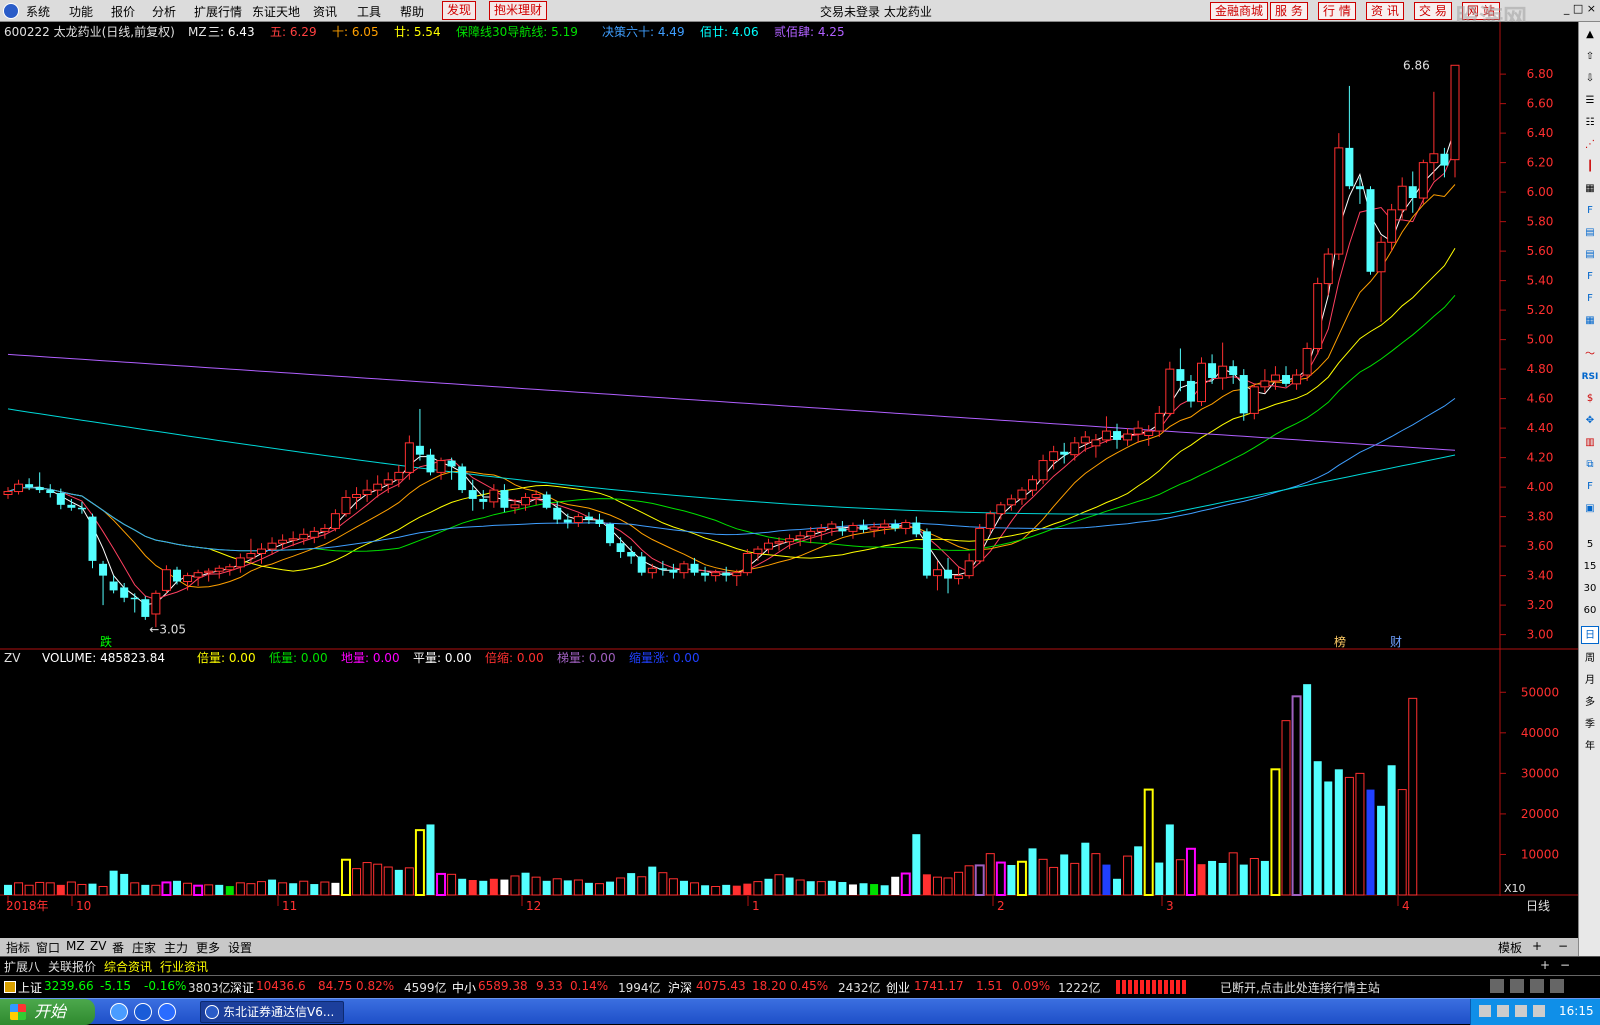 This screenshot has height=1025, width=1600. I want to click on panel-add-button: +, so click(1545, 965).